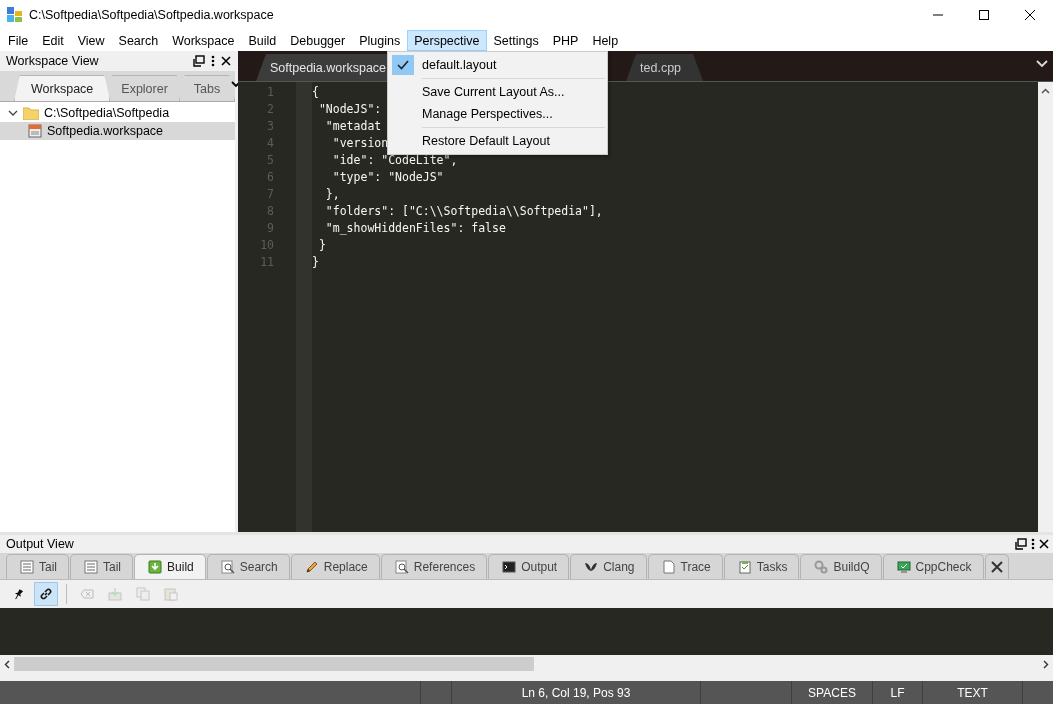 The width and height of the screenshot is (1053, 704). What do you see at coordinates (403, 65) in the screenshot?
I see `checkmark-icon` at bounding box center [403, 65].